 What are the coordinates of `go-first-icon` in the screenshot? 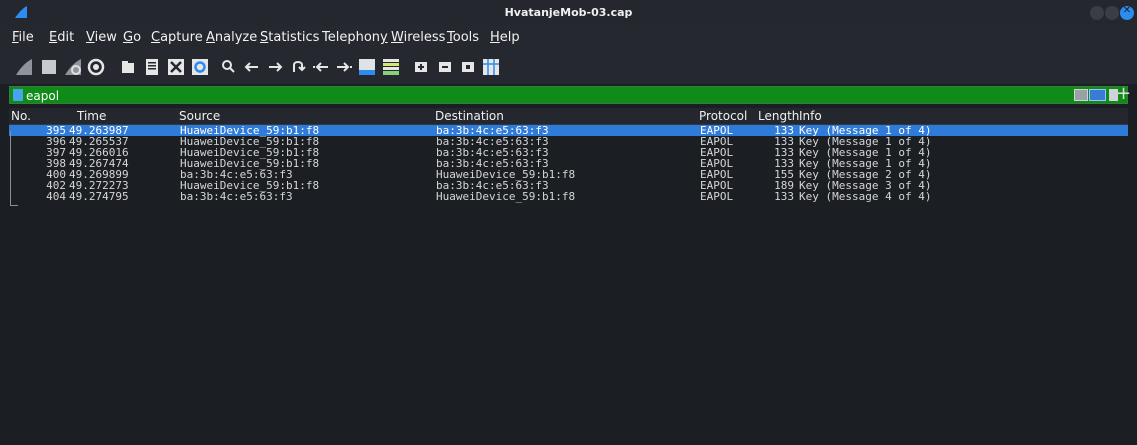 It's located at (321, 67).